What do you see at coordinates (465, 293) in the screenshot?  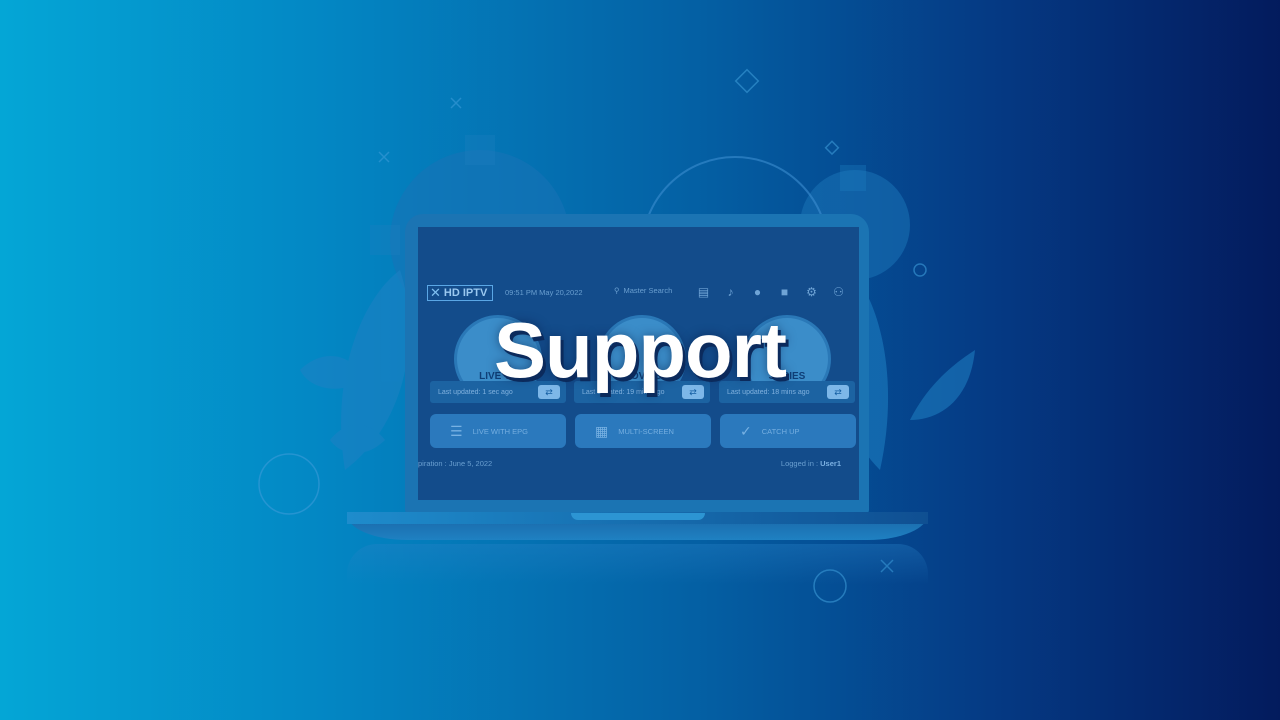 I see `logo-text: HD IPTV` at bounding box center [465, 293].